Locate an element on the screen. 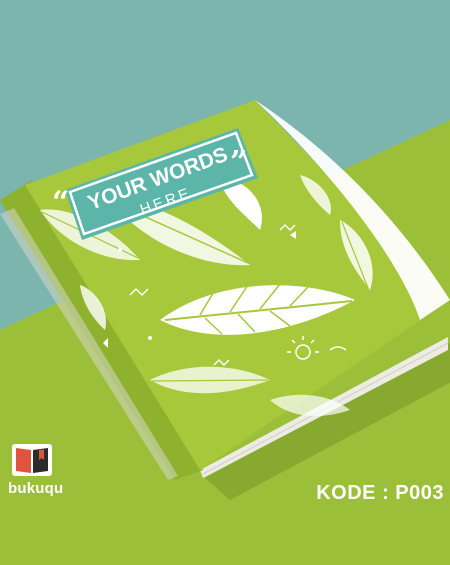  open-book-icon is located at coordinates (32, 460).